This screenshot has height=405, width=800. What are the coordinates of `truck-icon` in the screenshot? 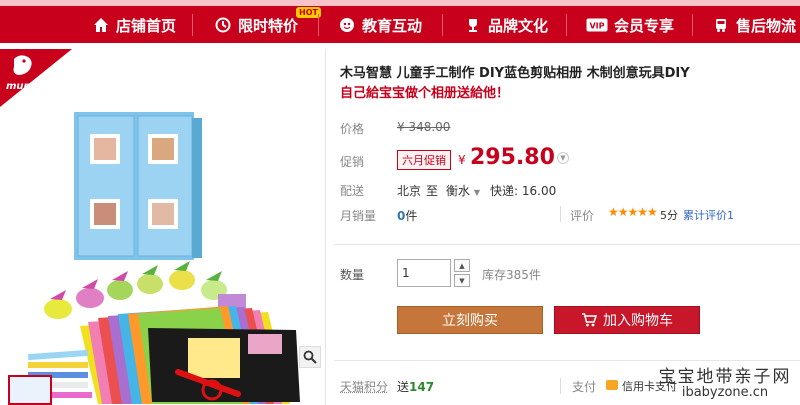 It's located at (721, 25).